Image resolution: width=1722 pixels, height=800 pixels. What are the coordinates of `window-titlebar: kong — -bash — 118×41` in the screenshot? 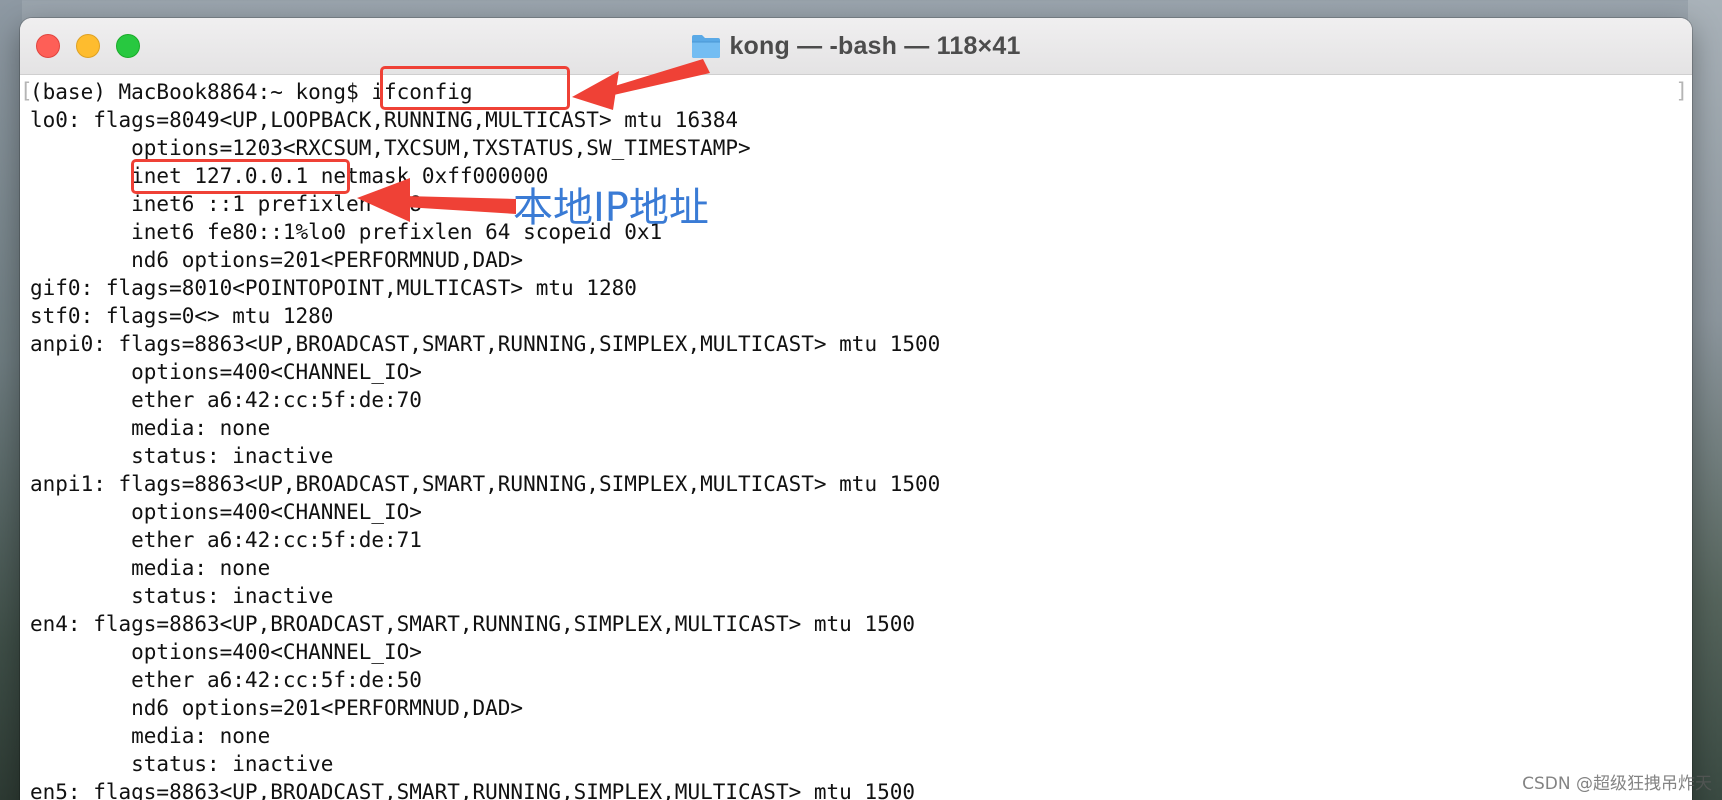 It's located at (856, 46).